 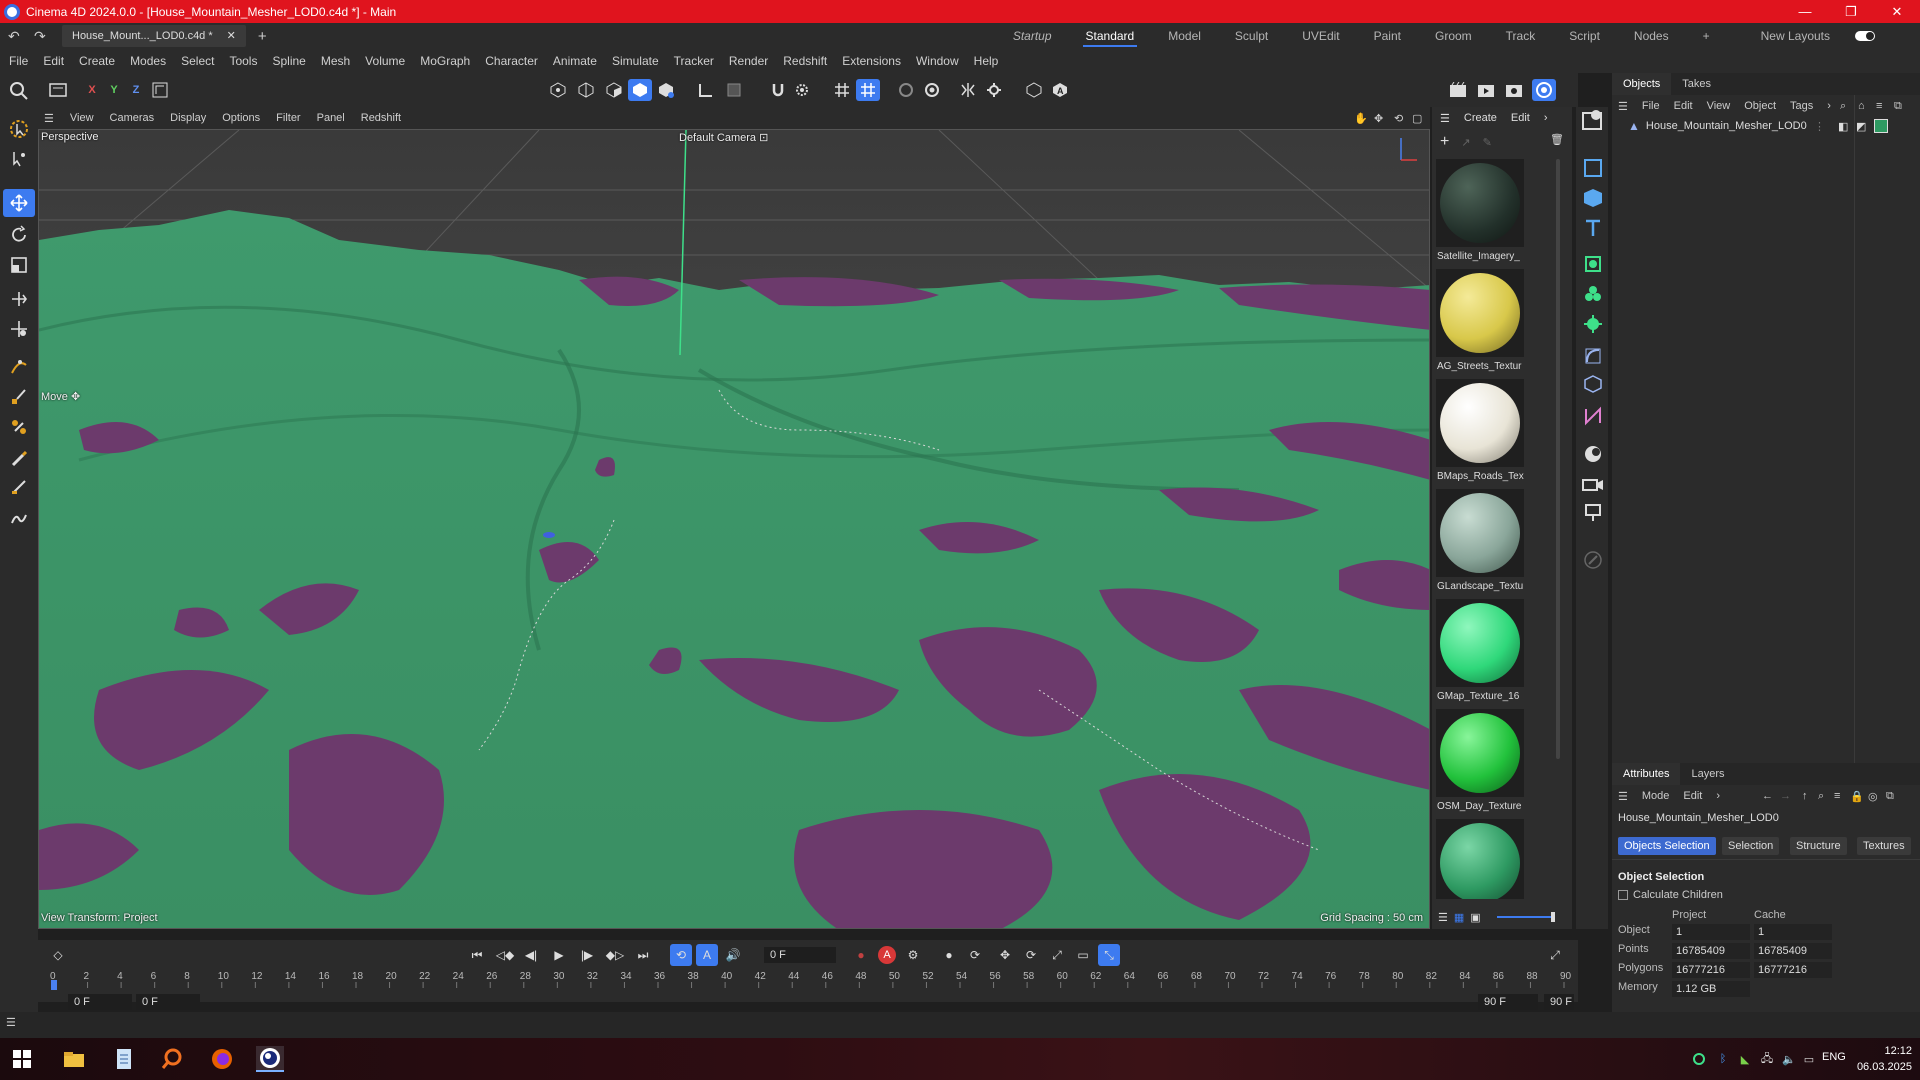 What do you see at coordinates (1005, 955) in the screenshot?
I see `key-rotation-icon: ✥` at bounding box center [1005, 955].